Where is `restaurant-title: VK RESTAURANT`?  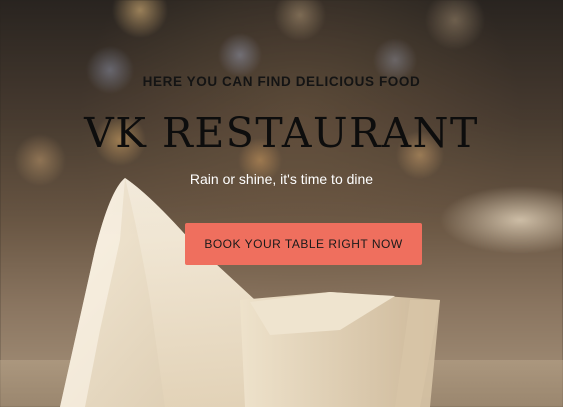 restaurant-title: VK RESTAURANT is located at coordinates (281, 133).